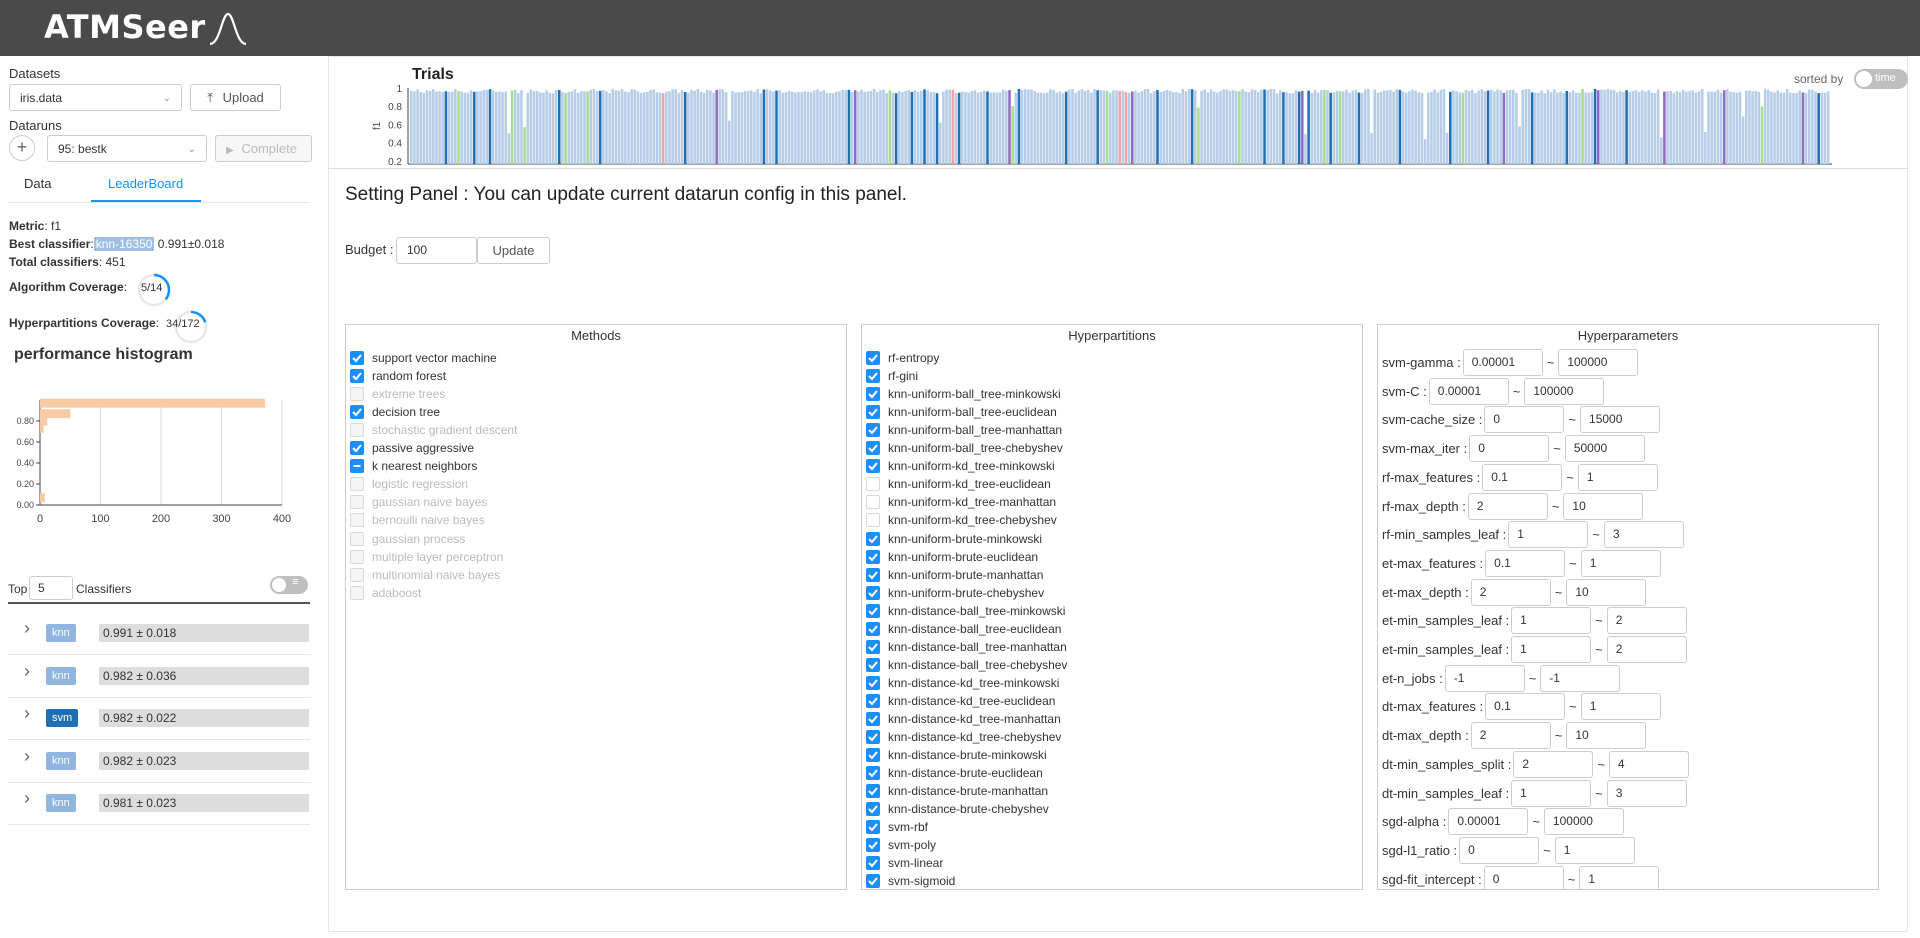 Image resolution: width=1920 pixels, height=938 pixels. I want to click on sort-toggle: time, so click(1881, 79).